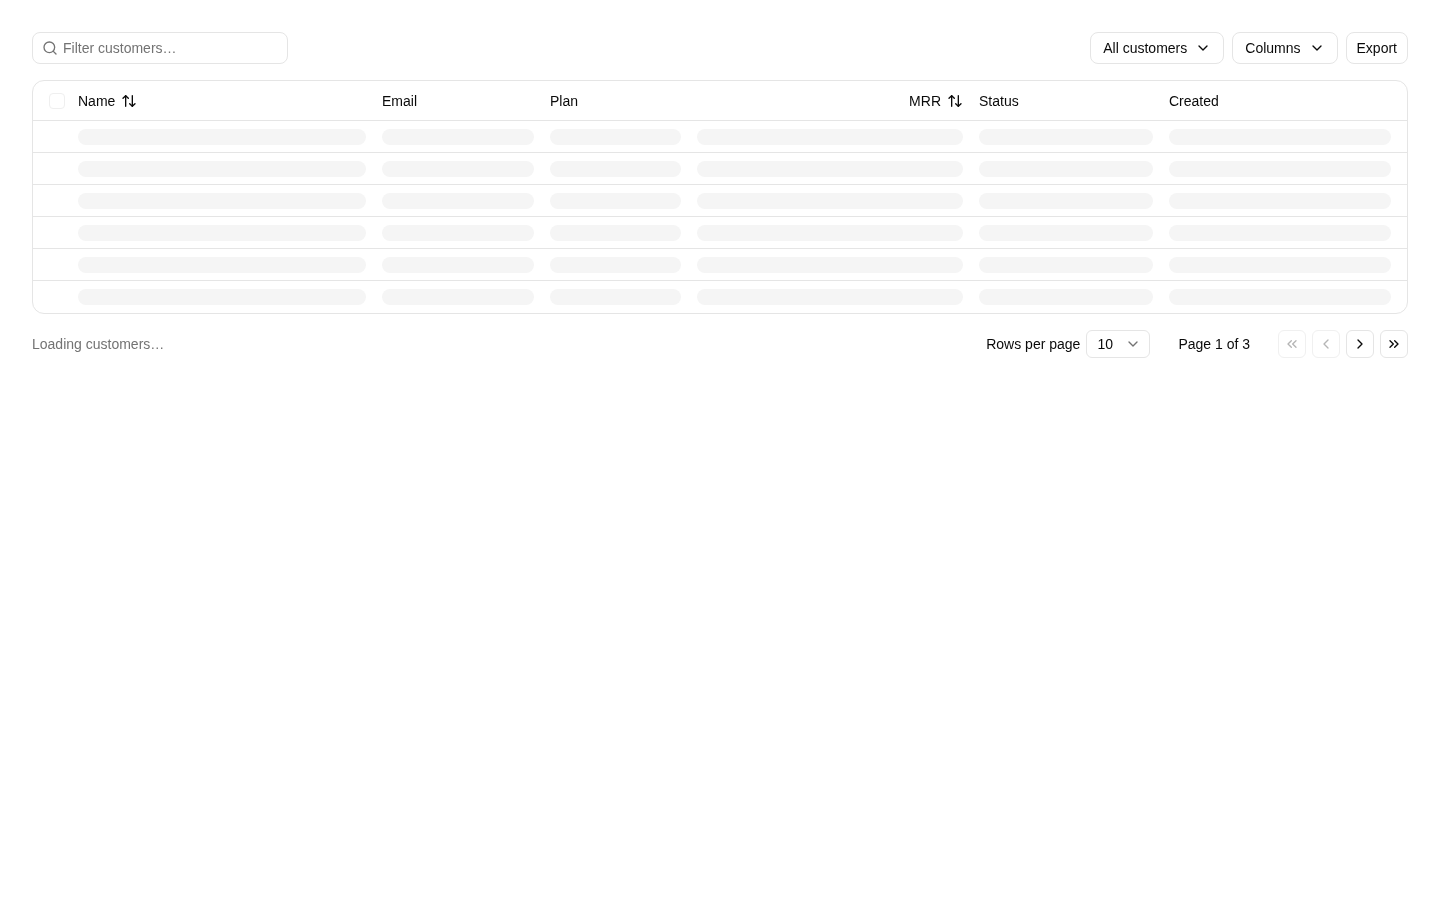  I want to click on dropdown-button: Columns, so click(1285, 48).